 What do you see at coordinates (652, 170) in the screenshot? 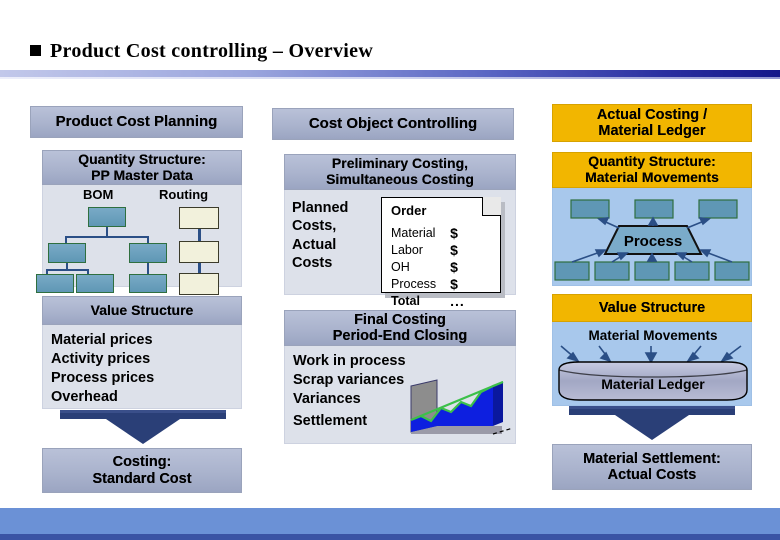
I see `material-movements-header: Quantity Structure: Material Movements` at bounding box center [652, 170].